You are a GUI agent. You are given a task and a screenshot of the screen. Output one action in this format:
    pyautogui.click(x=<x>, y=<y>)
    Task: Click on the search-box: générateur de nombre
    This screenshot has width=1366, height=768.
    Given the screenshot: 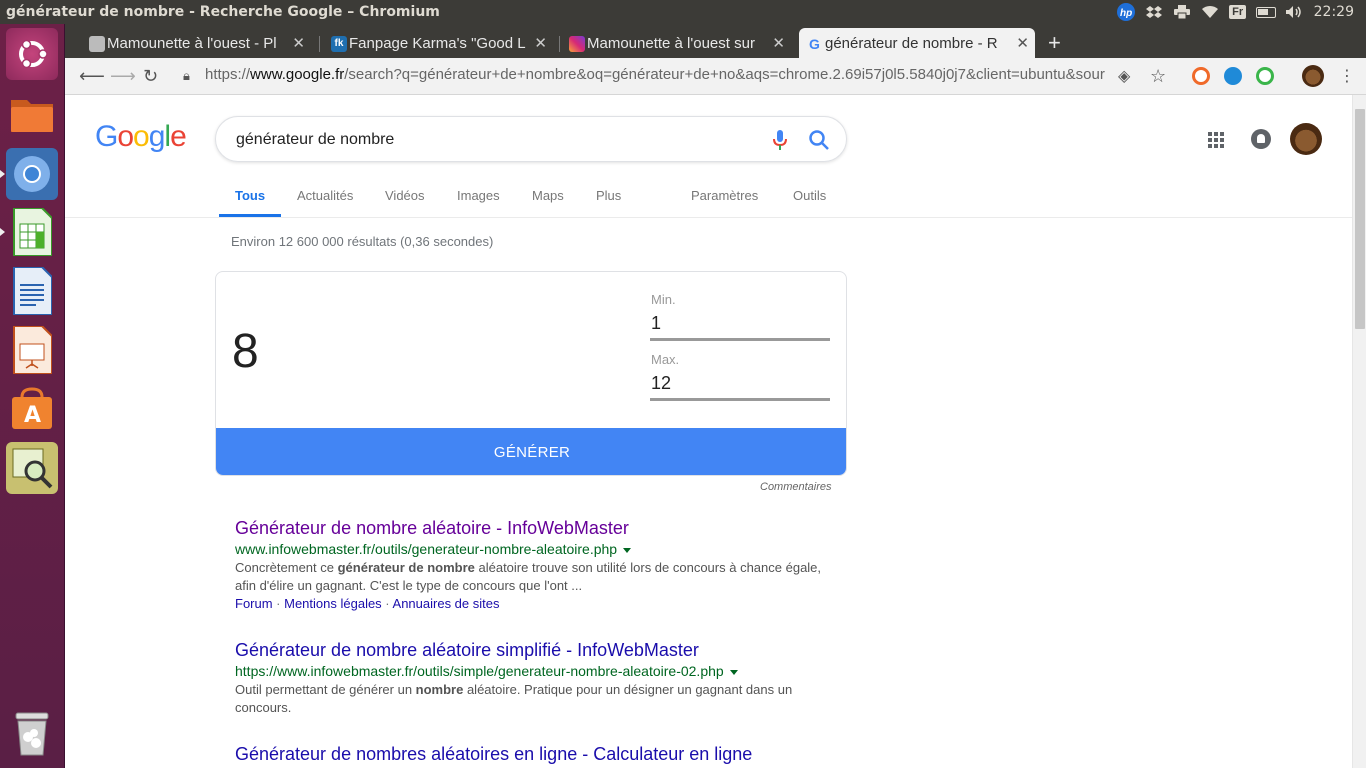 What is the action you would take?
    pyautogui.click(x=531, y=139)
    